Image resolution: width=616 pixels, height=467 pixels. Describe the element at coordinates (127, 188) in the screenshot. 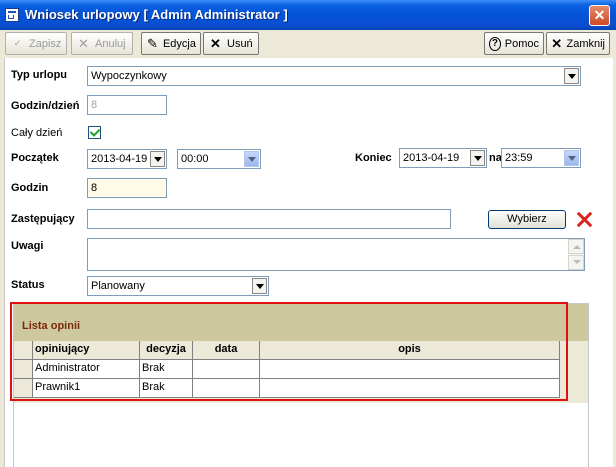

I see `hours-field: 8` at that location.